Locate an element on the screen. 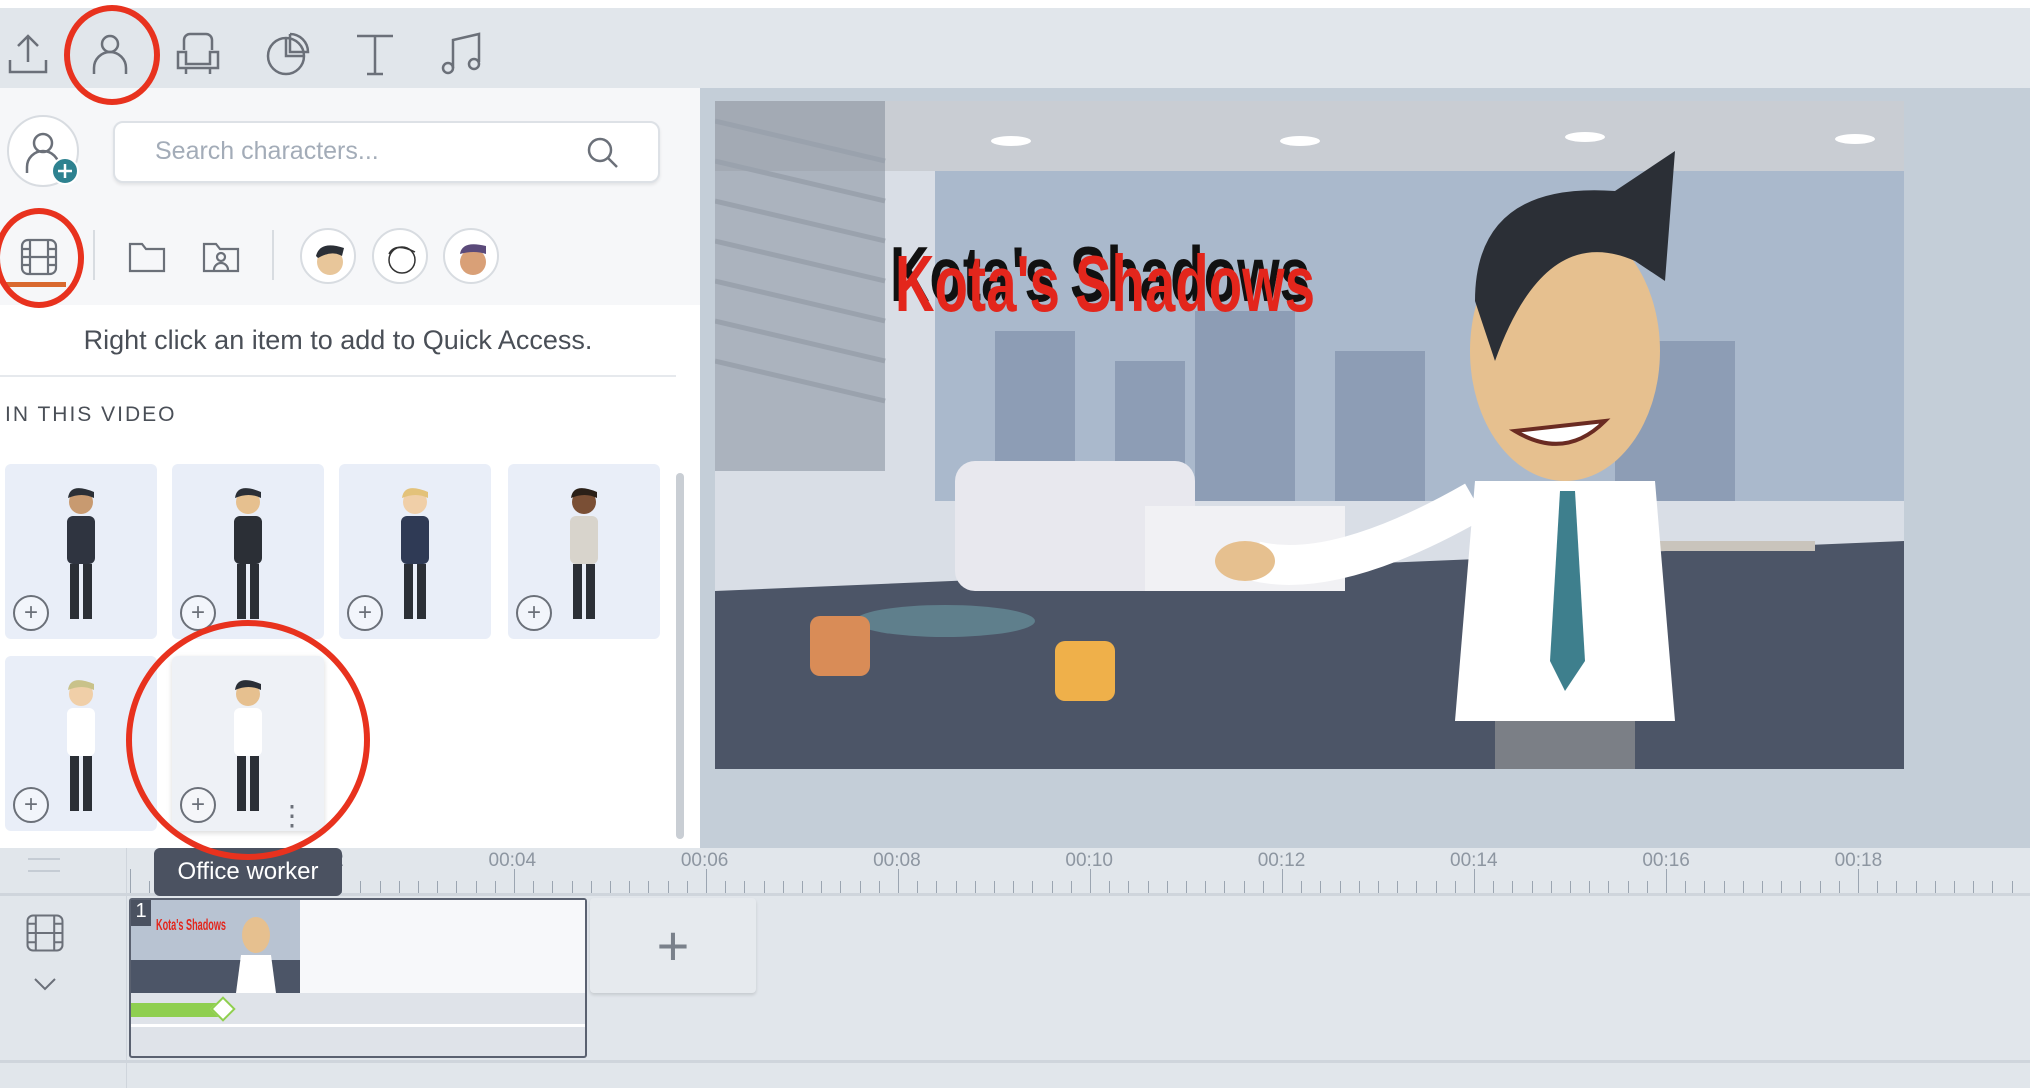 The width and height of the screenshot is (2030, 1088). props-tool is located at coordinates (198, 54).